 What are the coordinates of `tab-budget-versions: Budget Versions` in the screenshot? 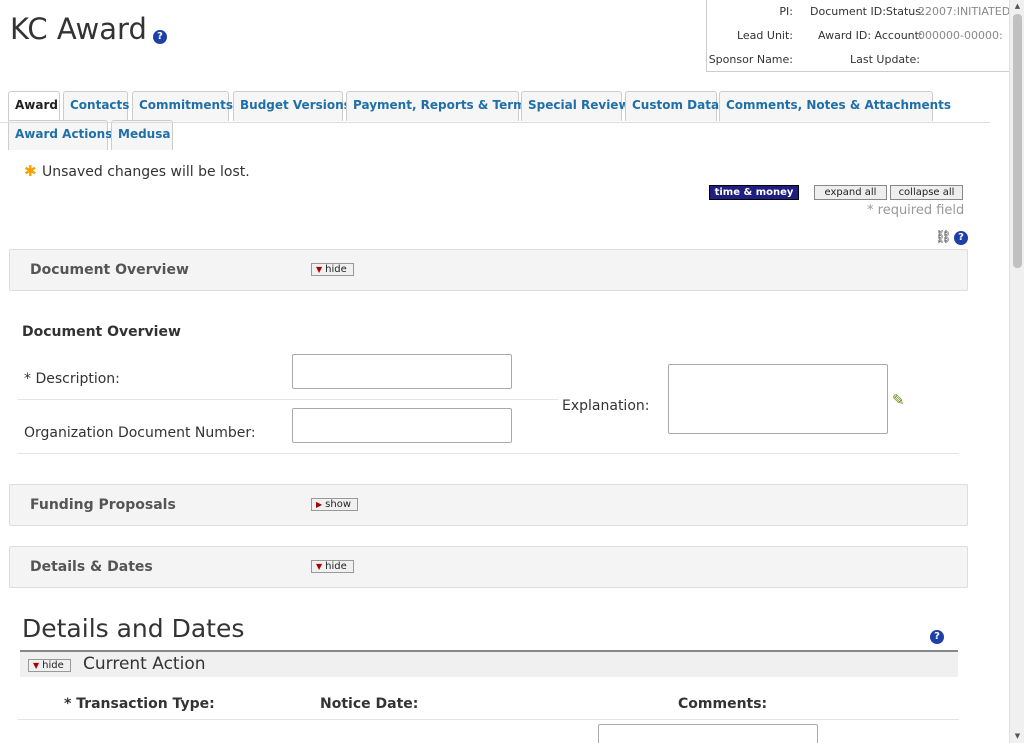 It's located at (292, 106).